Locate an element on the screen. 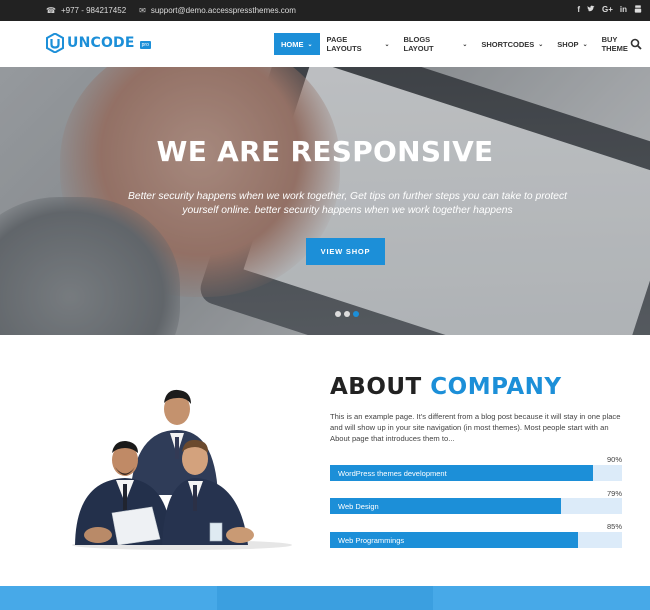  features-band is located at coordinates (325, 598).